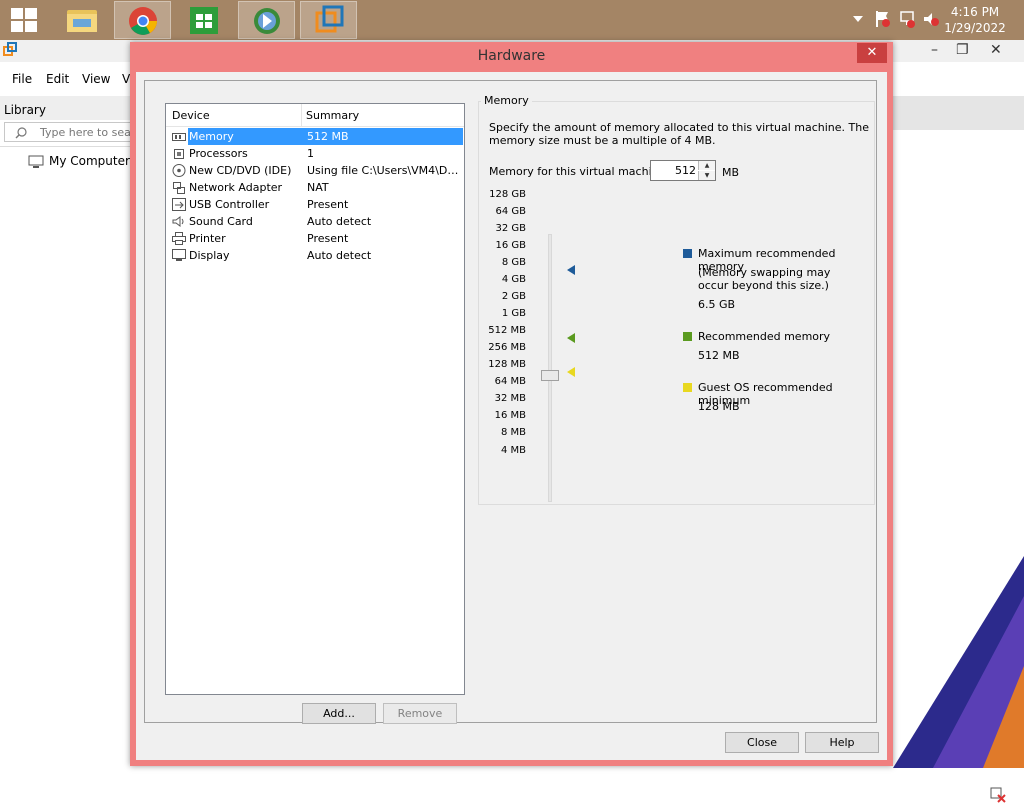 The height and width of the screenshot is (804, 1024). I want to click on search-icon, so click(21, 133).